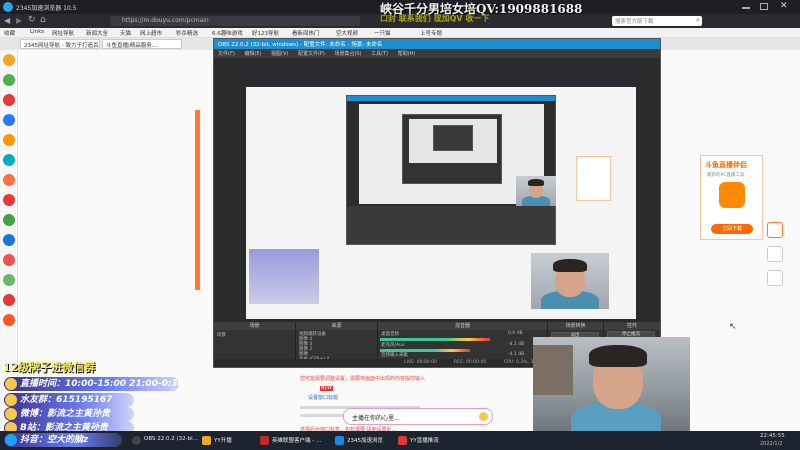 This screenshot has height=450, width=800. Describe the element at coordinates (46, 8) in the screenshot. I see `browser-window-title: 2345加速浏览器 10.5` at that location.